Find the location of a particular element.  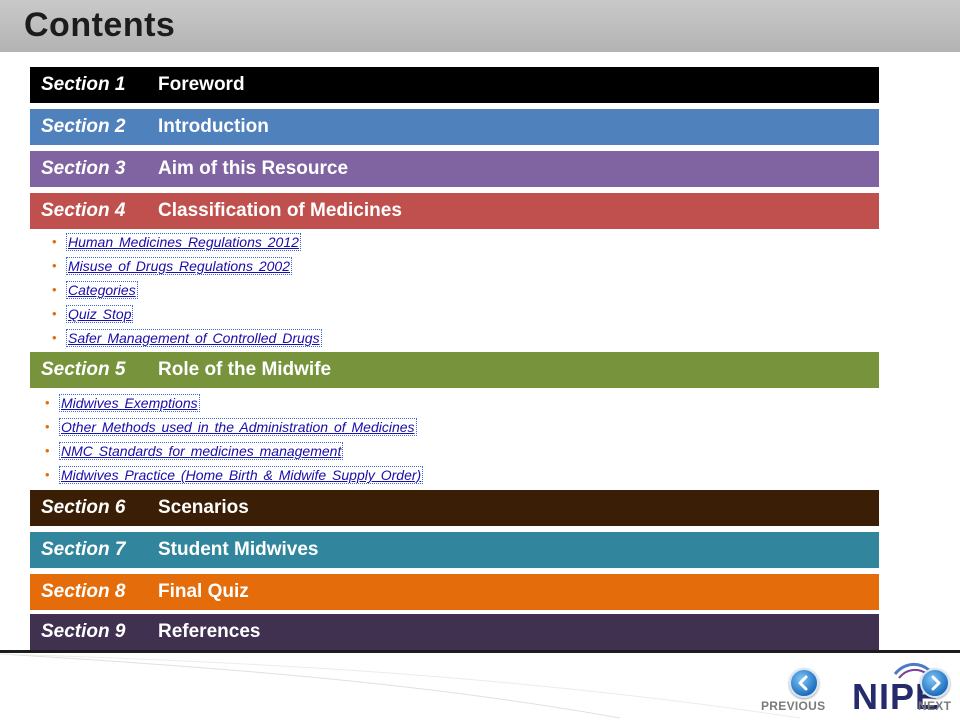

section-name: Scenarios is located at coordinates (203, 507).